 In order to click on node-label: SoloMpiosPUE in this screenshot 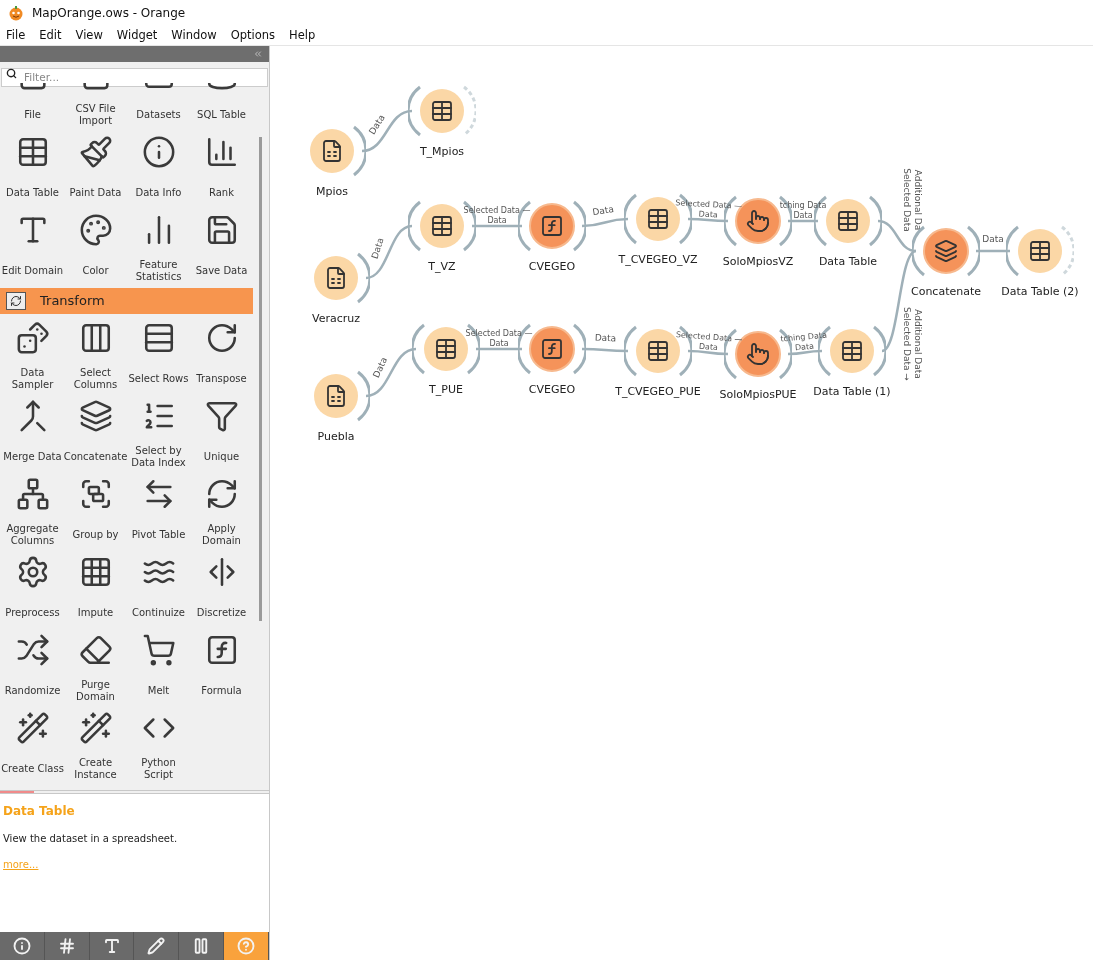, I will do `click(758, 395)`.